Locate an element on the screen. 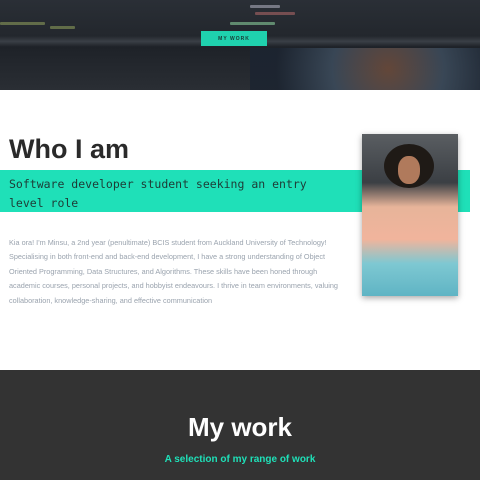 Image resolution: width=480 pixels, height=480 pixels. my-work-button: MY WORK is located at coordinates (234, 38).